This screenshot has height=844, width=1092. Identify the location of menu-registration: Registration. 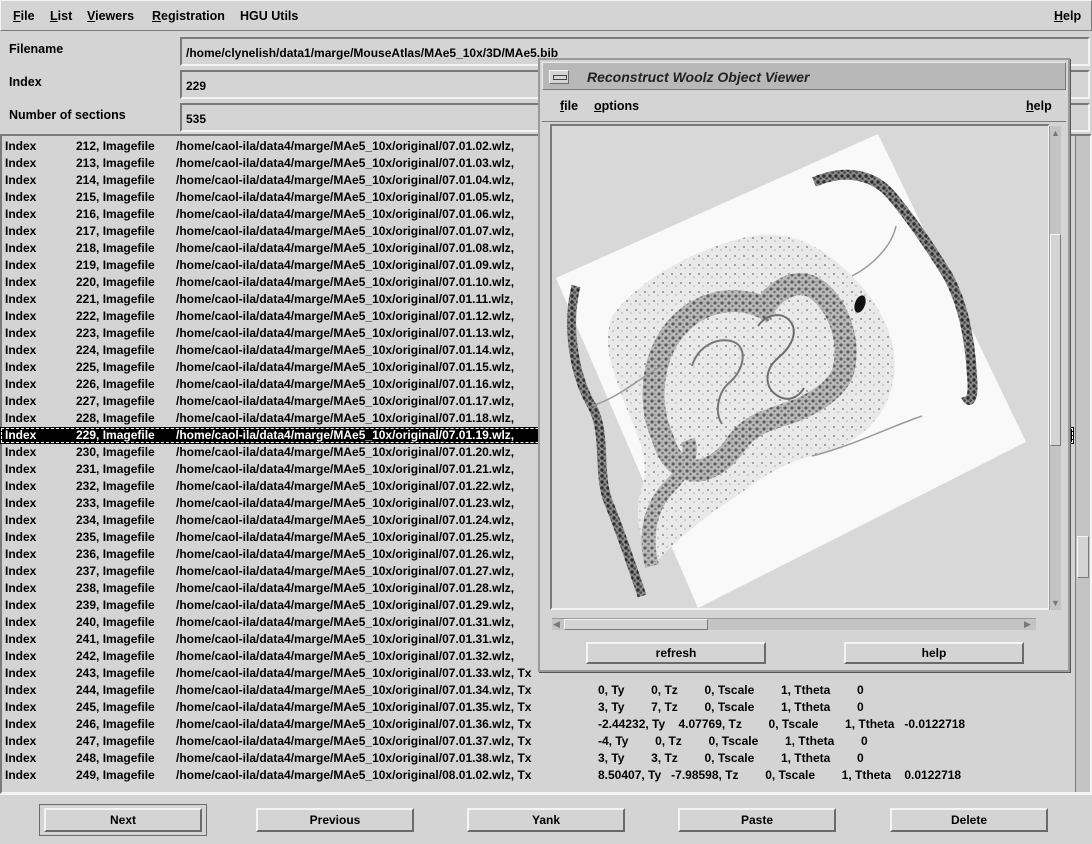
(188, 16).